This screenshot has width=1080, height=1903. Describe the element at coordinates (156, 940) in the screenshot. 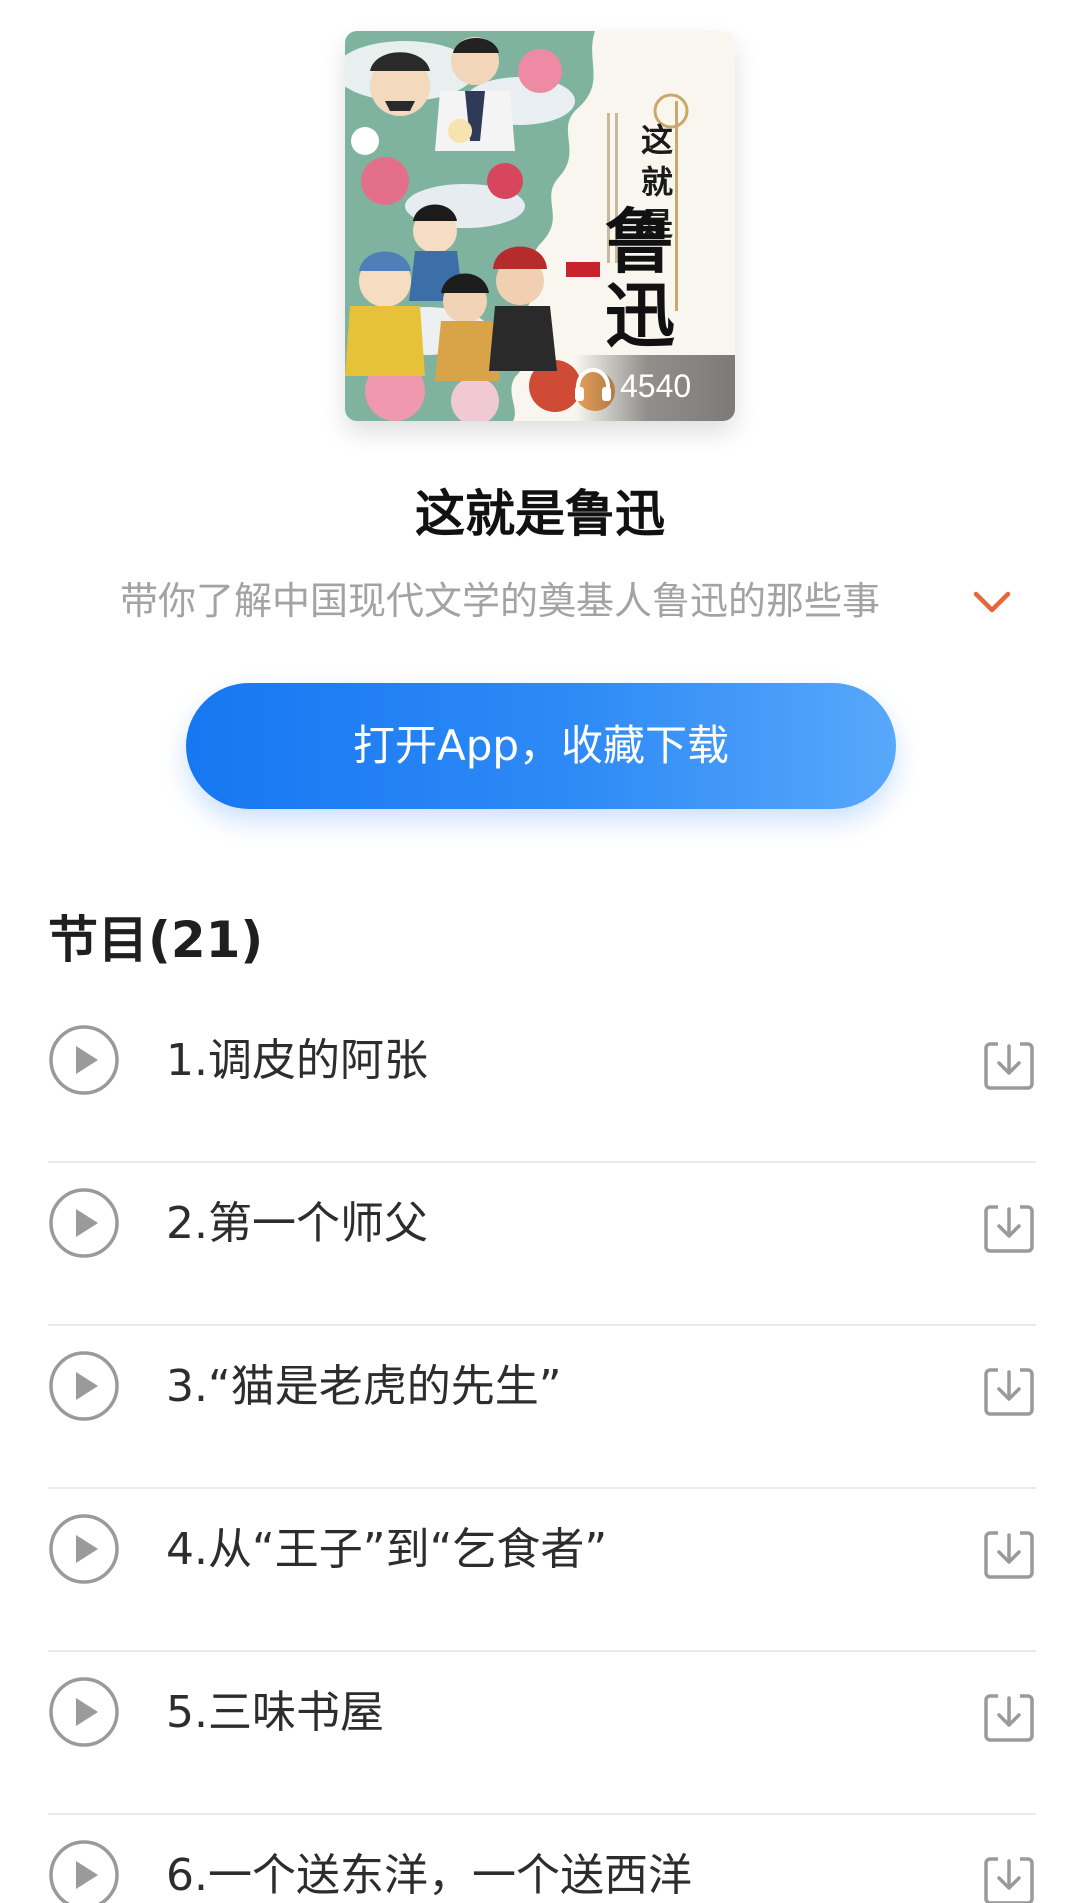

I see `episodes-header: 节目(21)` at that location.